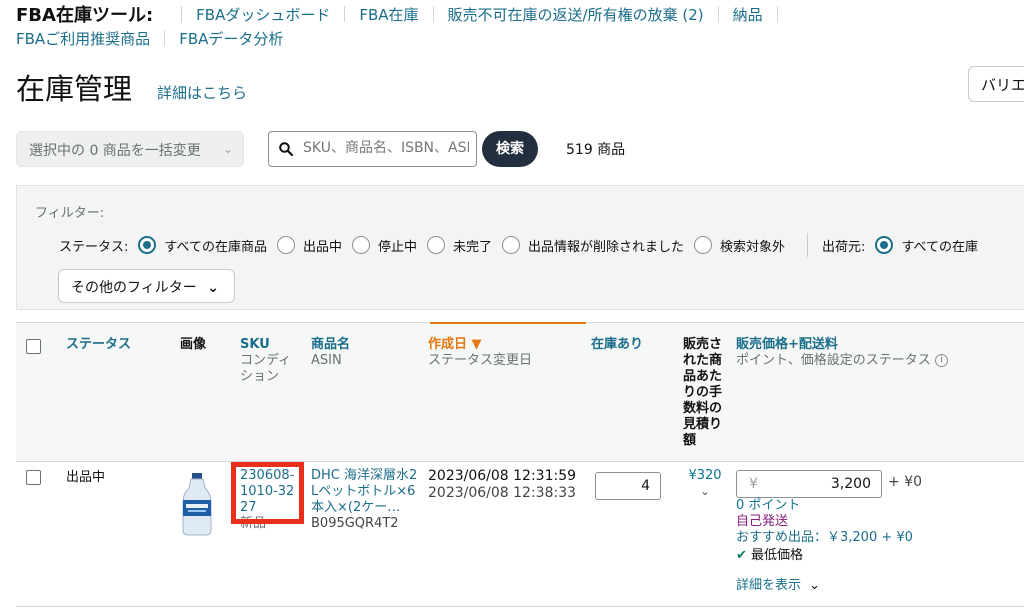 This screenshot has height=611, width=1024. Describe the element at coordinates (326, 360) in the screenshot. I see `col-name-sub: ASIN` at that location.